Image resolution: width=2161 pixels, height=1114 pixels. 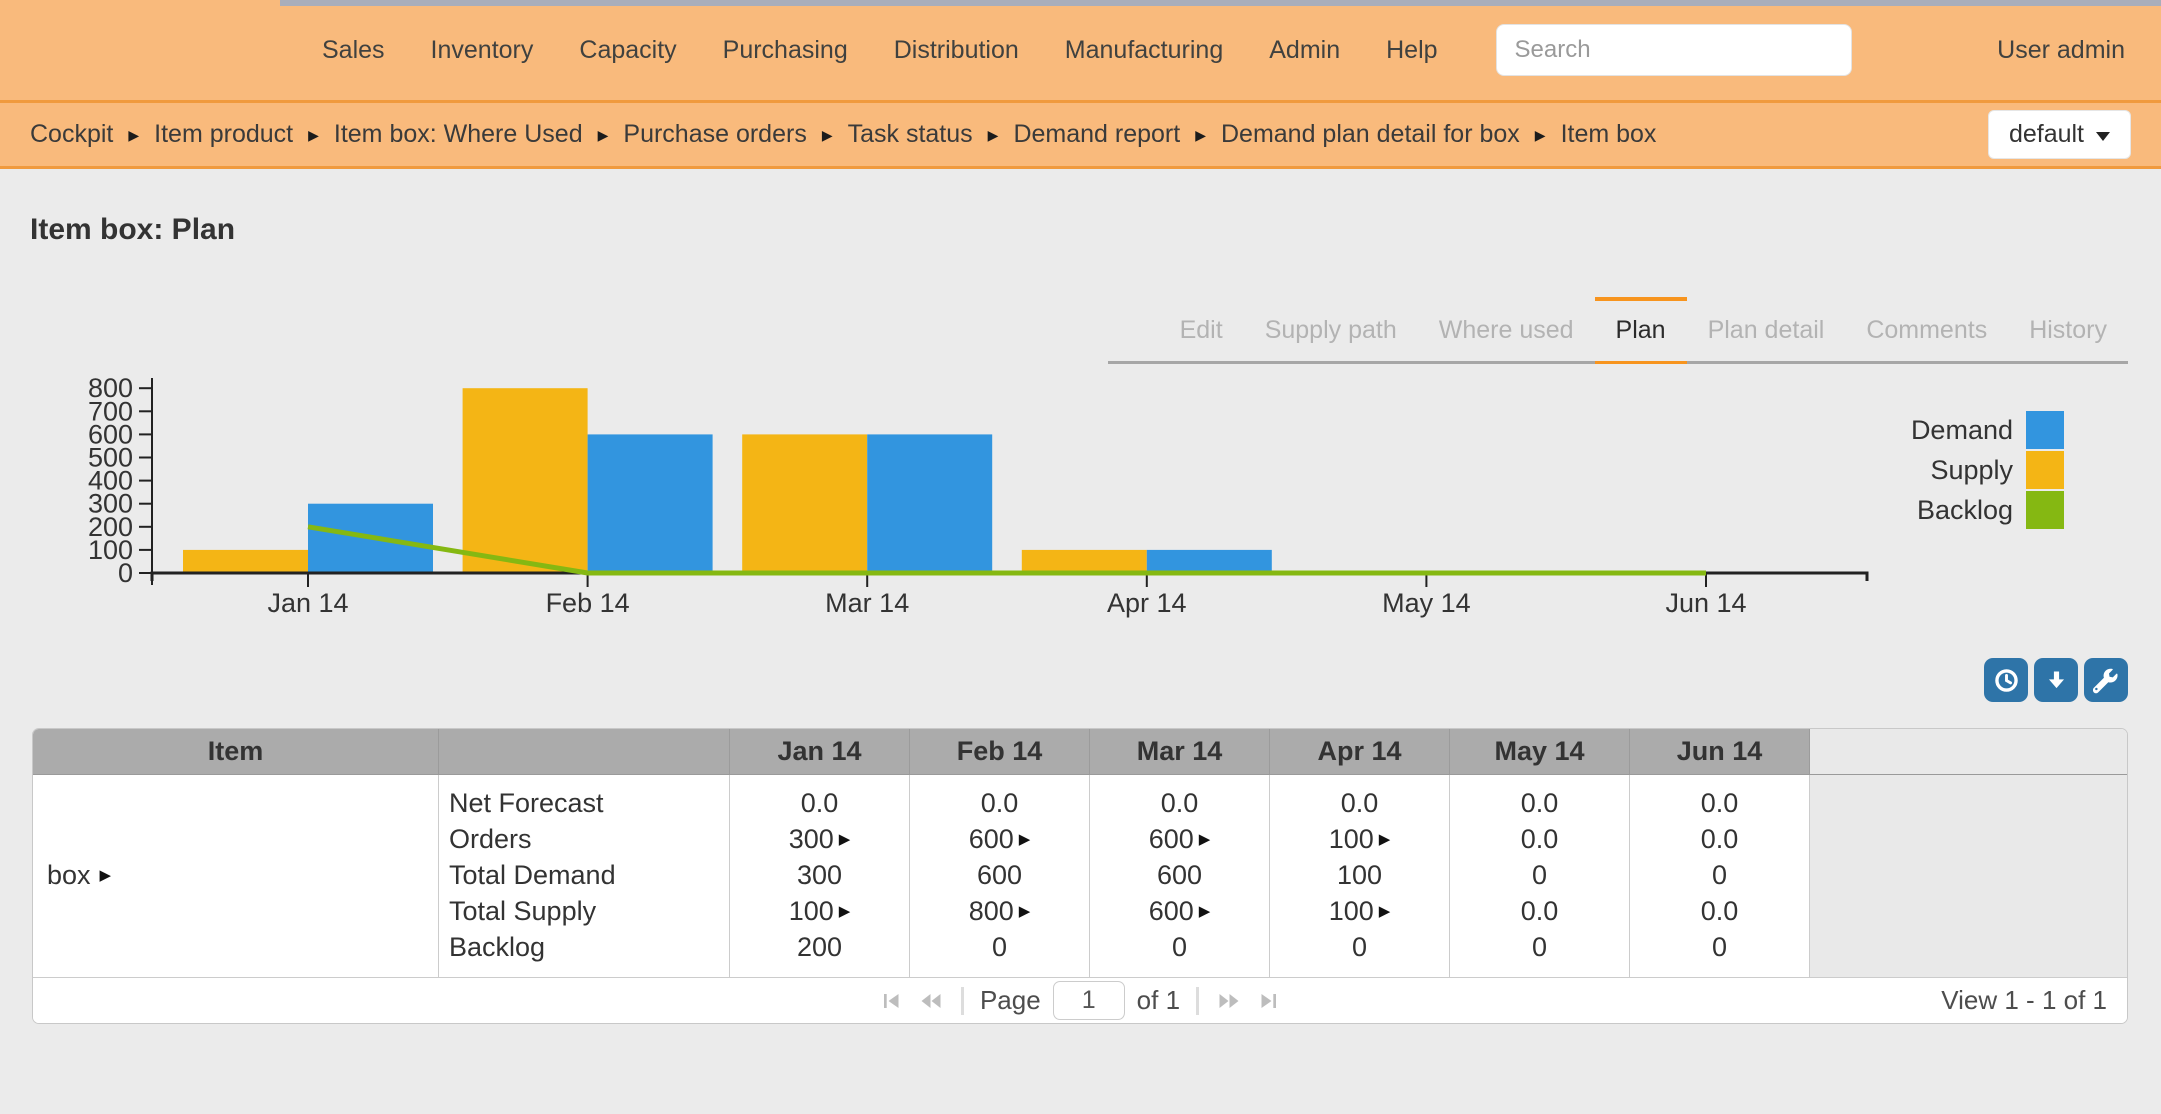 What do you see at coordinates (714, 134) in the screenshot?
I see `breadcrumb-item-purchase-orders: Purchase orders` at bounding box center [714, 134].